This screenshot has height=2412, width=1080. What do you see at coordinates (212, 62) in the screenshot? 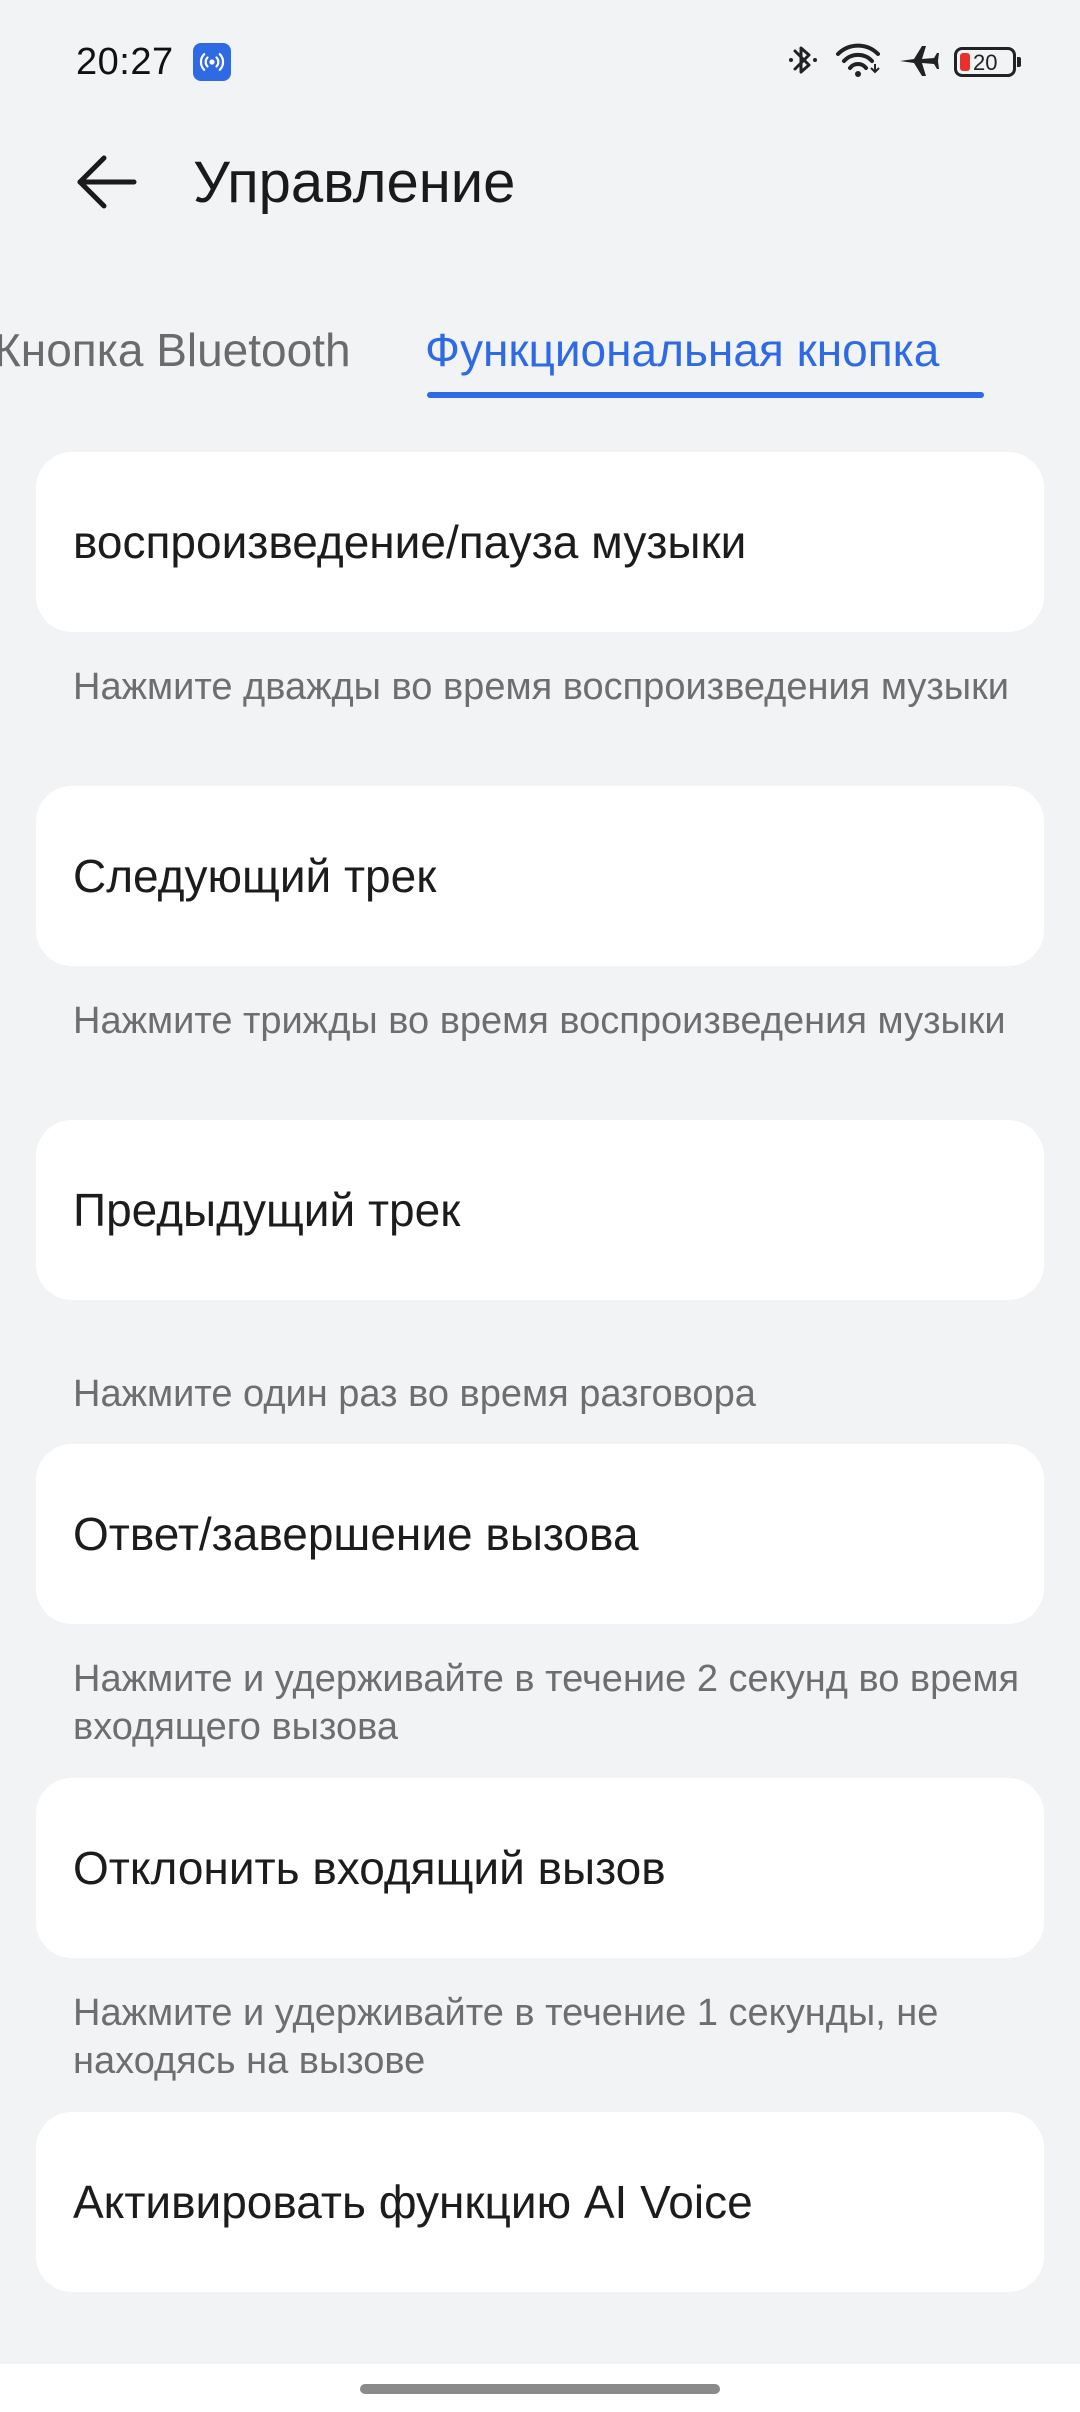
I see `hotspot-icon` at bounding box center [212, 62].